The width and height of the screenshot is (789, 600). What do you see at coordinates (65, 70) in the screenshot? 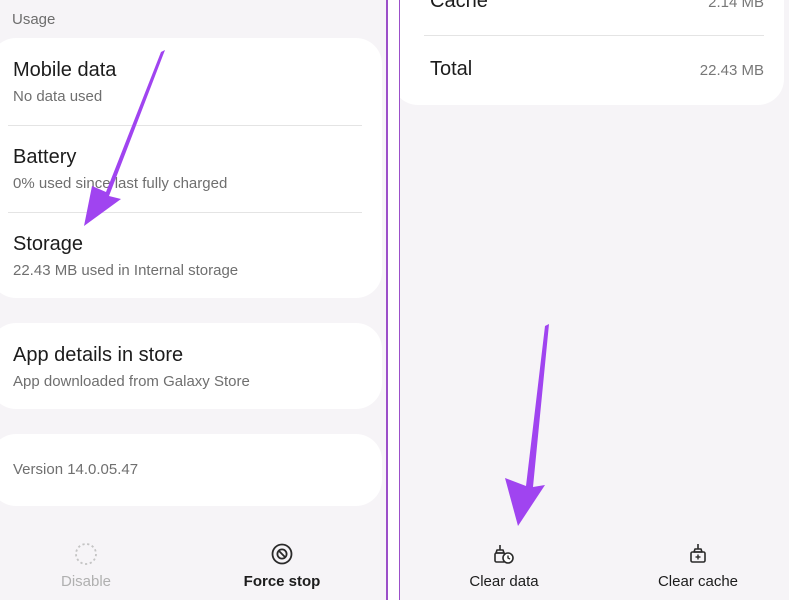
I see `mobile-data-title: Mobile data` at bounding box center [65, 70].